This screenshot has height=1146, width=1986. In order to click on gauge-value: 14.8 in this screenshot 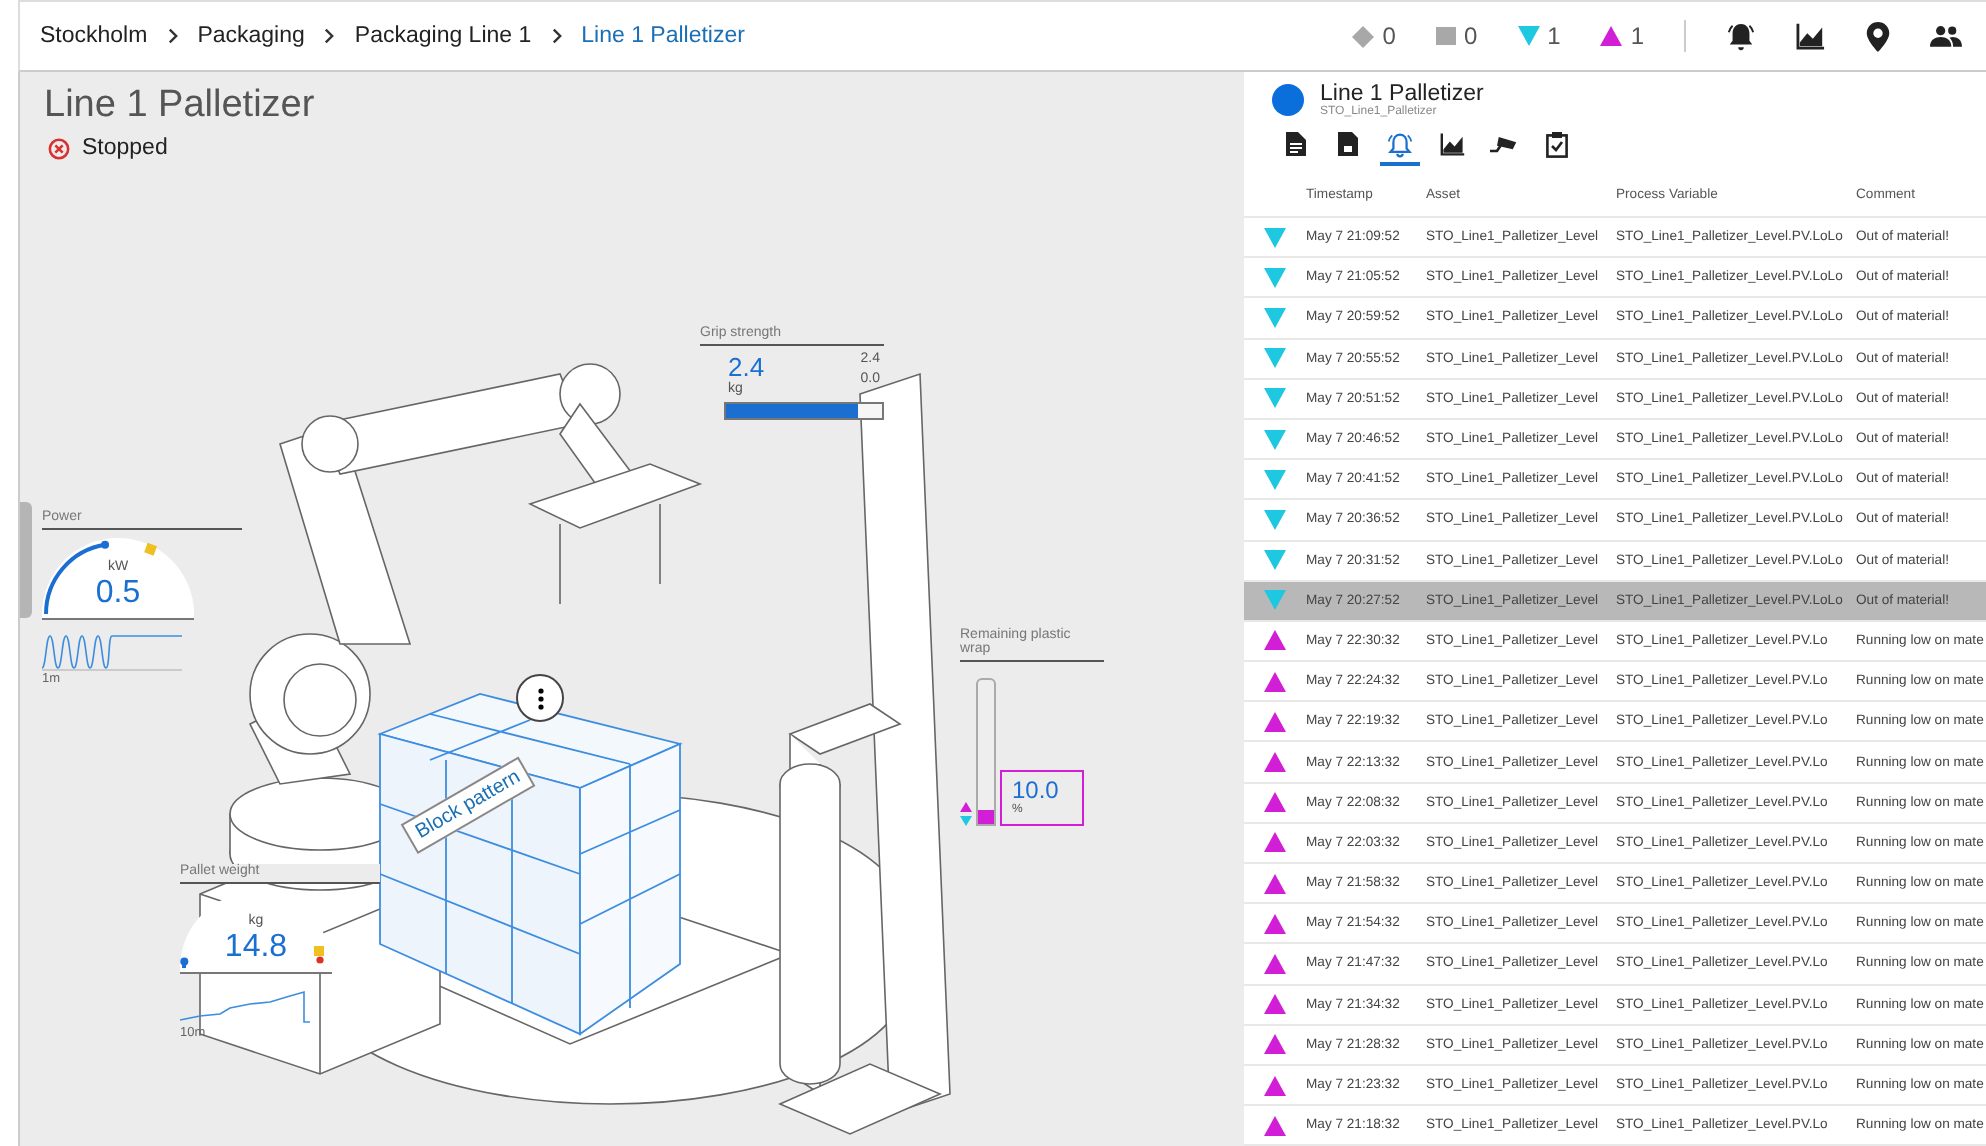, I will do `click(256, 948)`.